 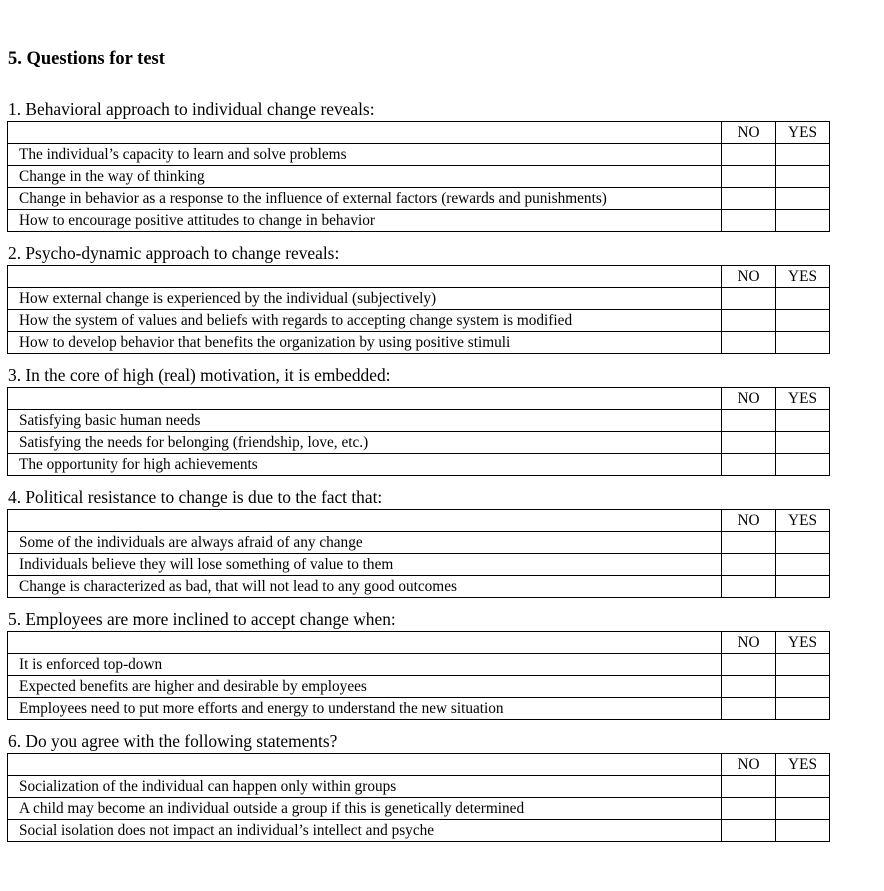 I want to click on table-row: Satisfying basic human needs, so click(x=418, y=420).